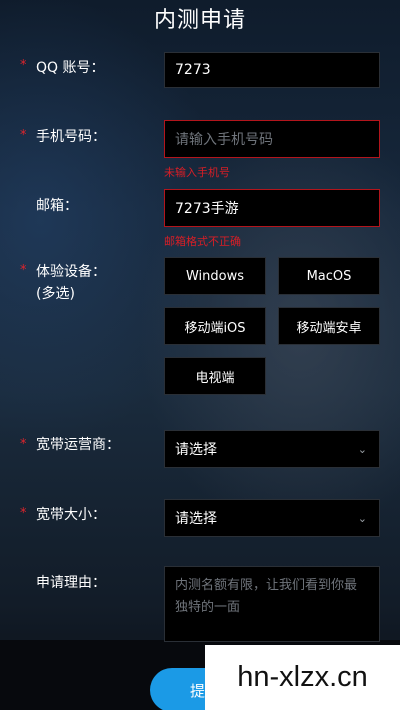  What do you see at coordinates (302, 677) in the screenshot?
I see `watermark: hn-xlzx.cn` at bounding box center [302, 677].